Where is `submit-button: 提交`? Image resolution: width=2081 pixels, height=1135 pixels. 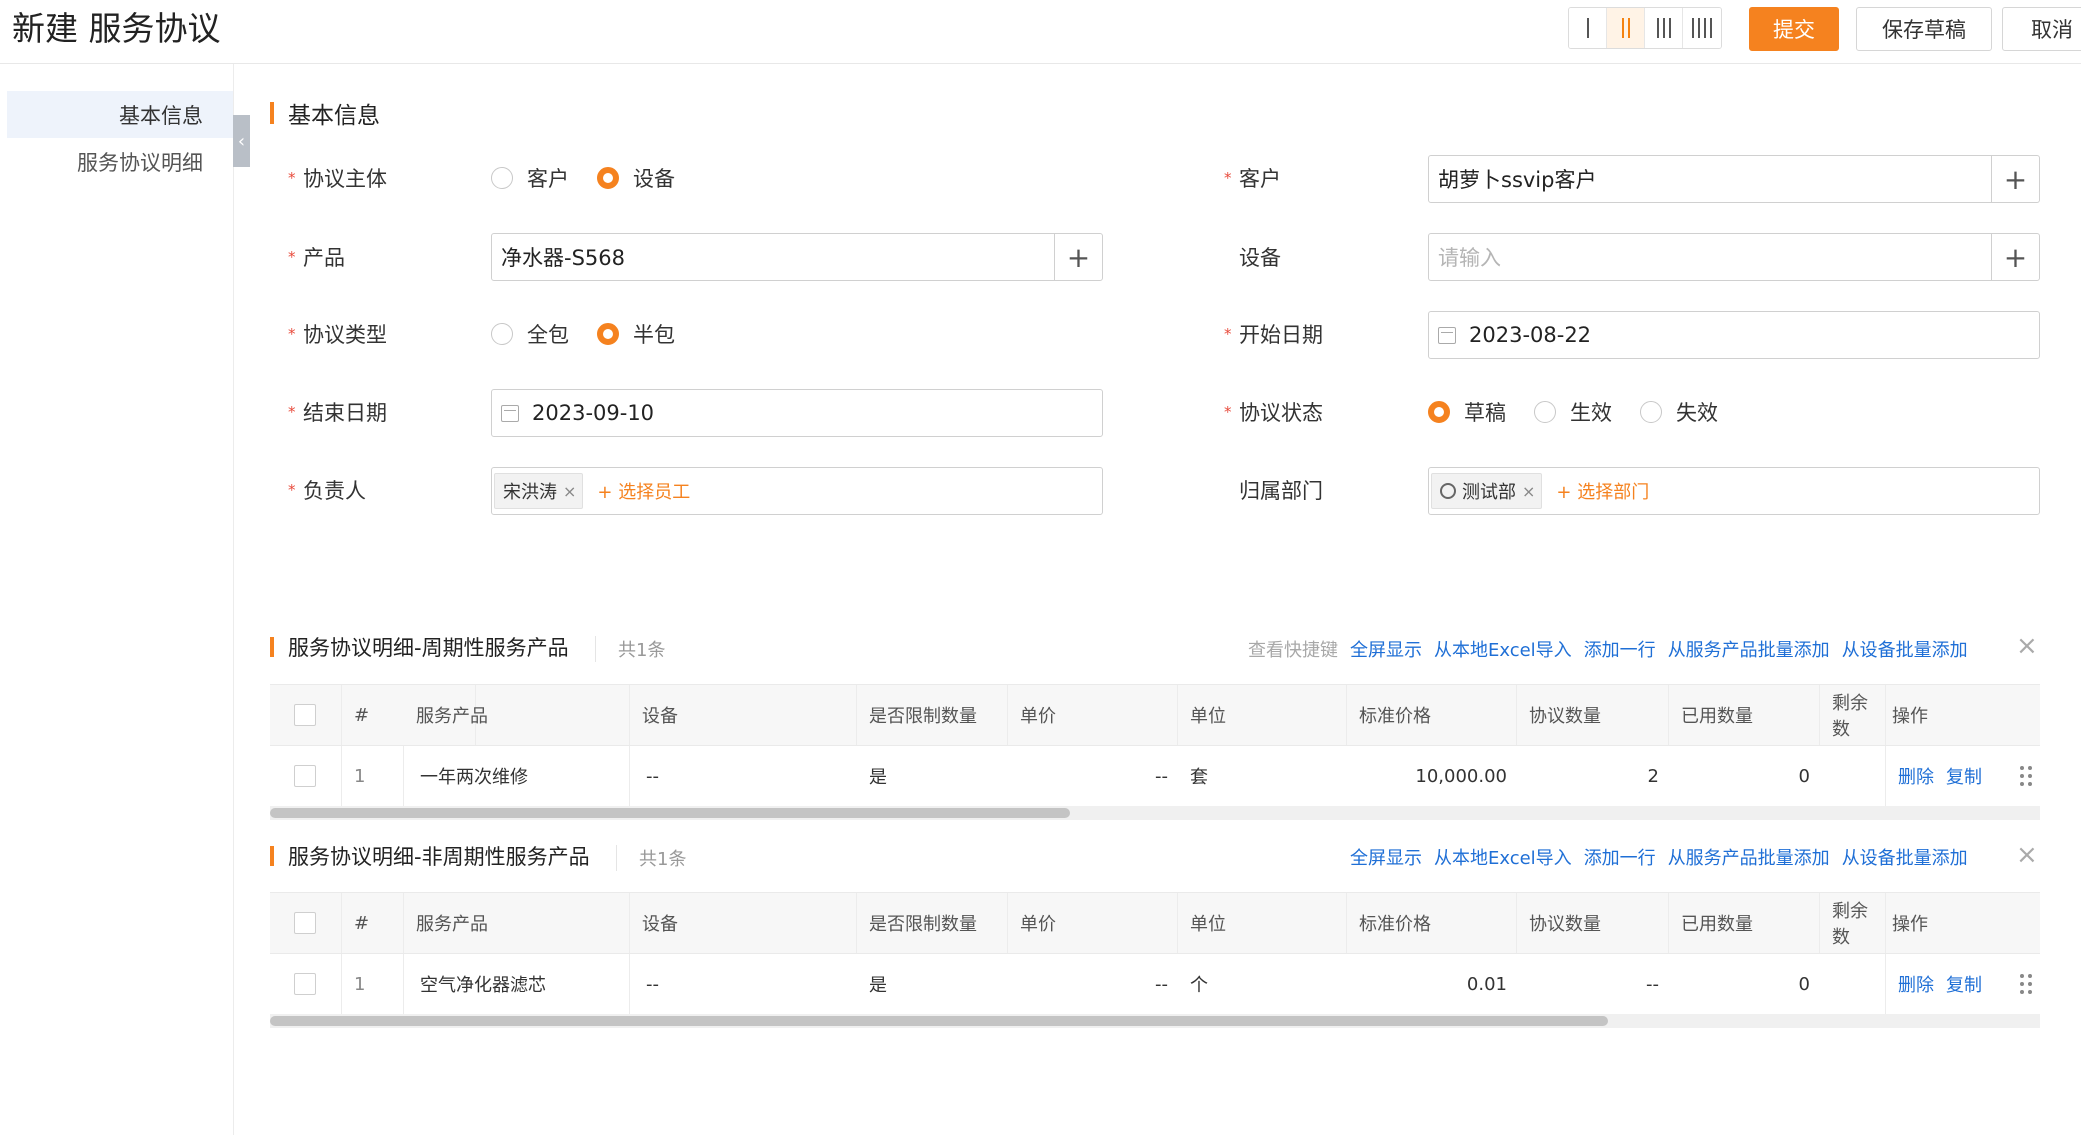 submit-button: 提交 is located at coordinates (1794, 29).